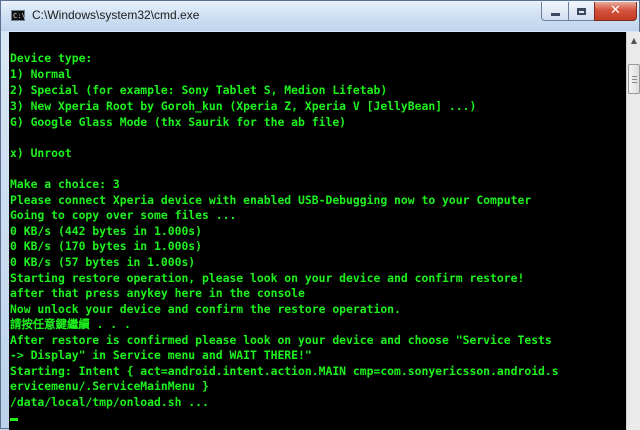  What do you see at coordinates (320, 16) in the screenshot?
I see `title-bar: C:\ C:\Windows\system32\cmd.exe ✕` at bounding box center [320, 16].